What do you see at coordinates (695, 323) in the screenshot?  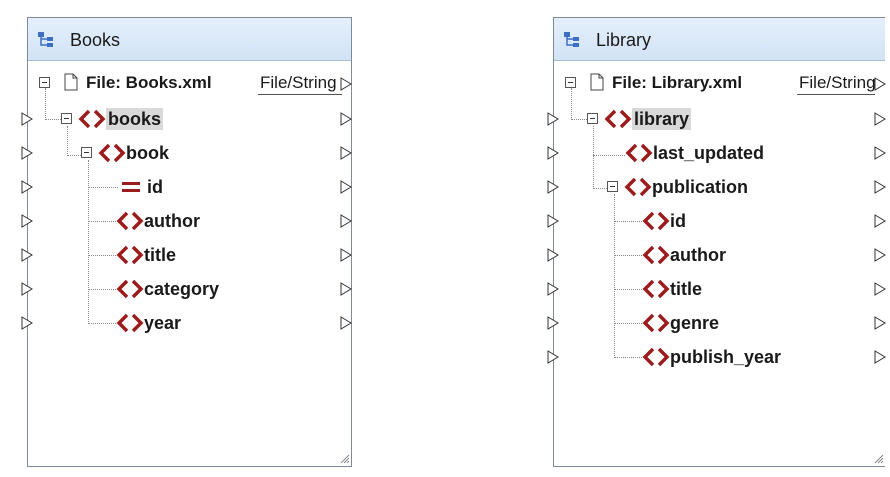 I see `node-label: genre` at bounding box center [695, 323].